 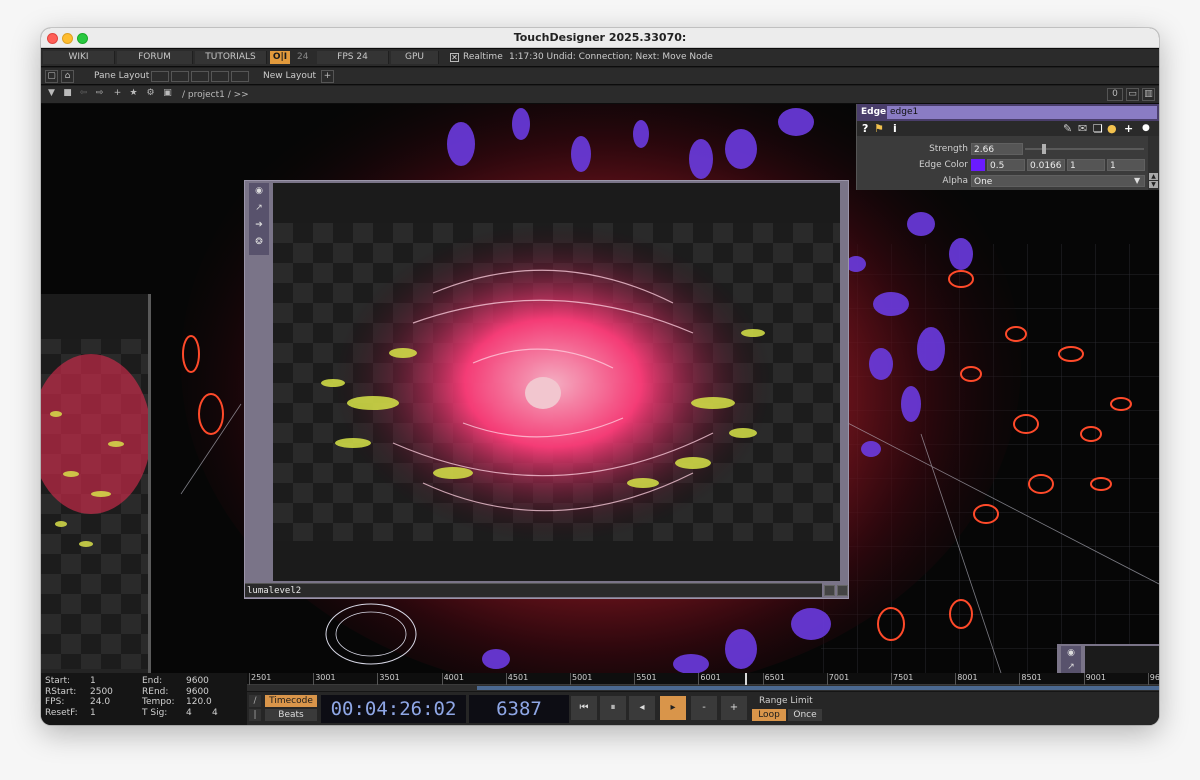 I want to click on info-icon: i, so click(x=895, y=128).